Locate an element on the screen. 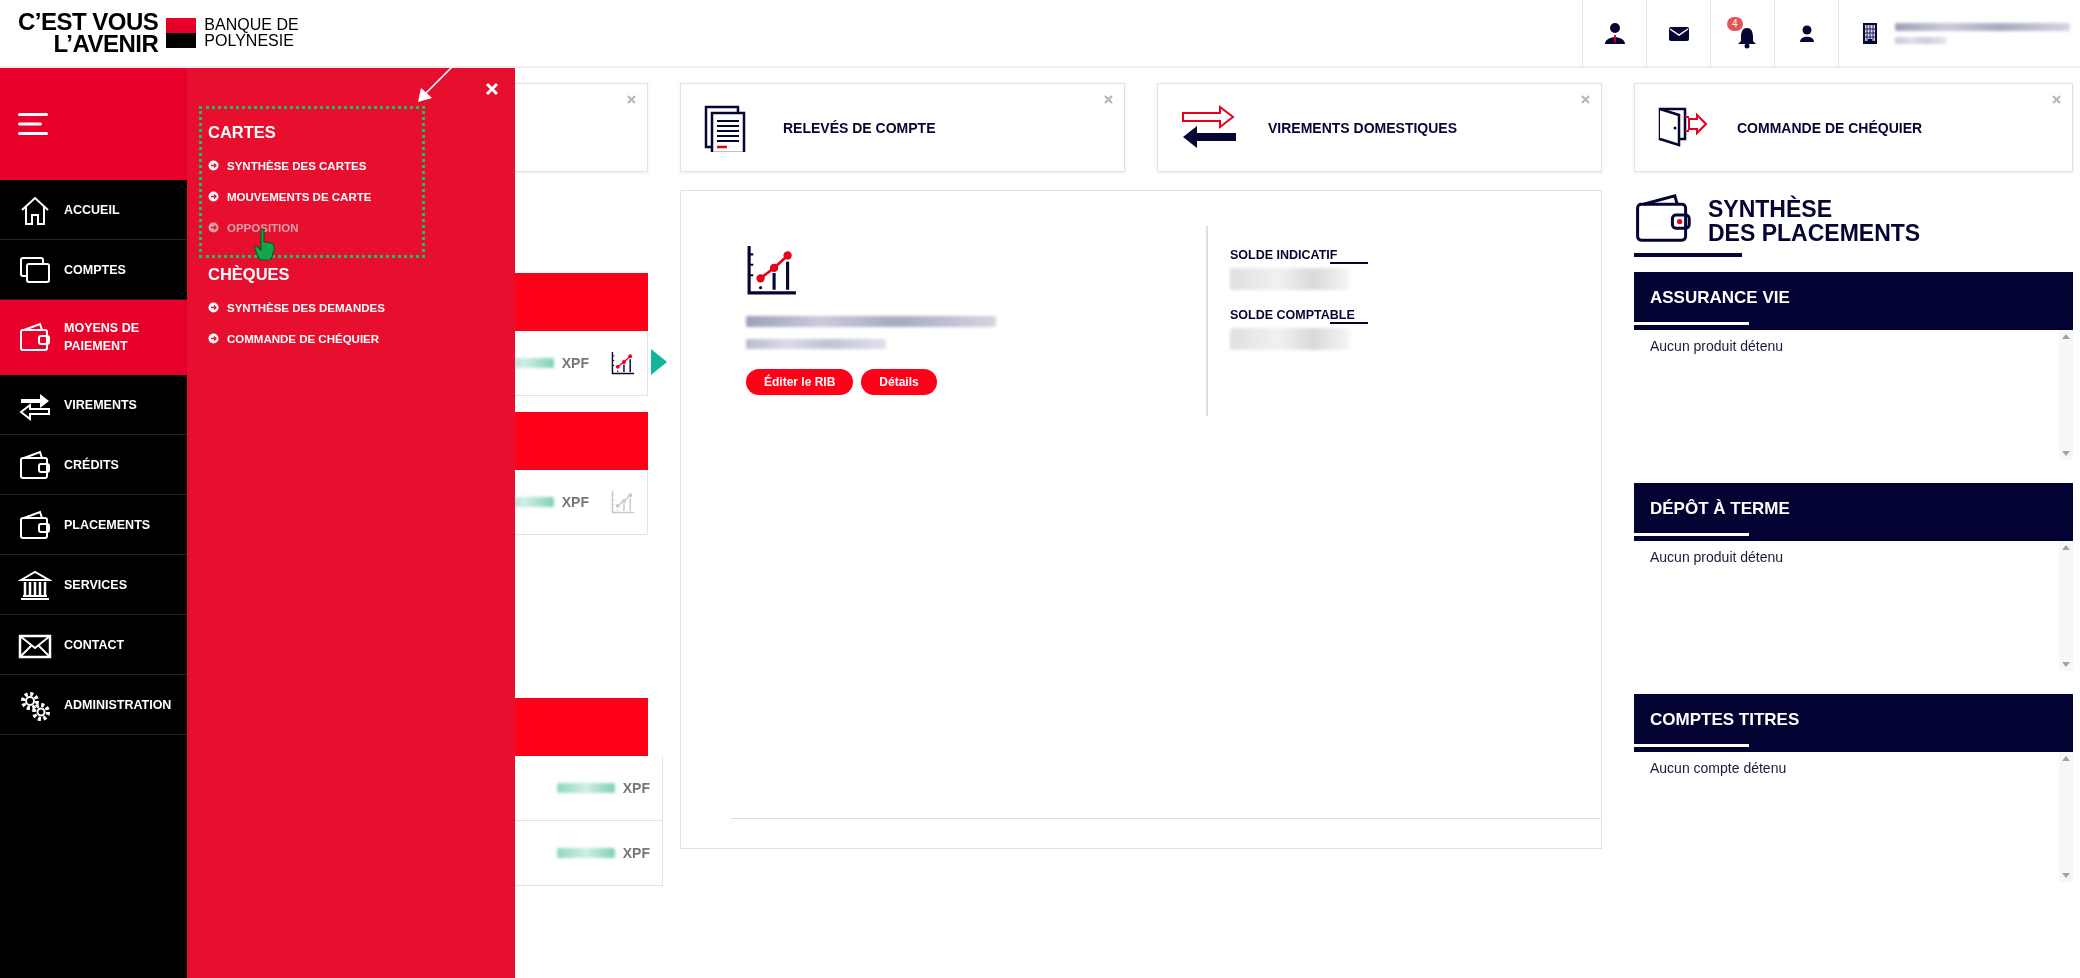  balance-label: SOLDE INDICATIF is located at coordinates (1284, 255).